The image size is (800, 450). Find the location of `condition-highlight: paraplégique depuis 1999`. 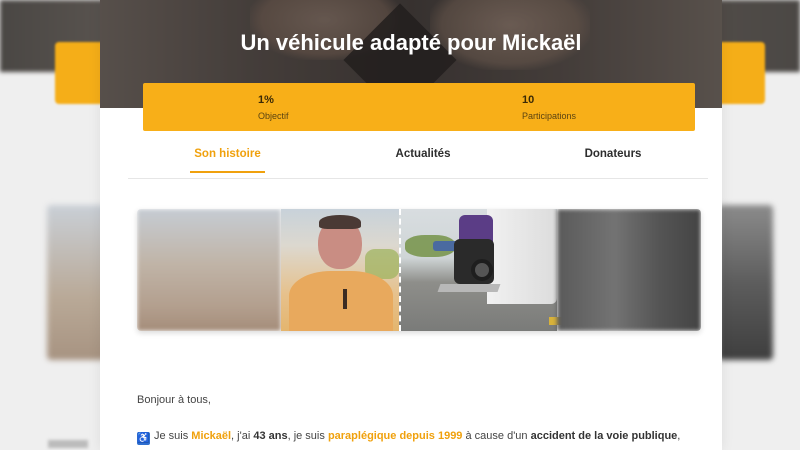

condition-highlight: paraplégique depuis 1999 is located at coordinates (395, 436).